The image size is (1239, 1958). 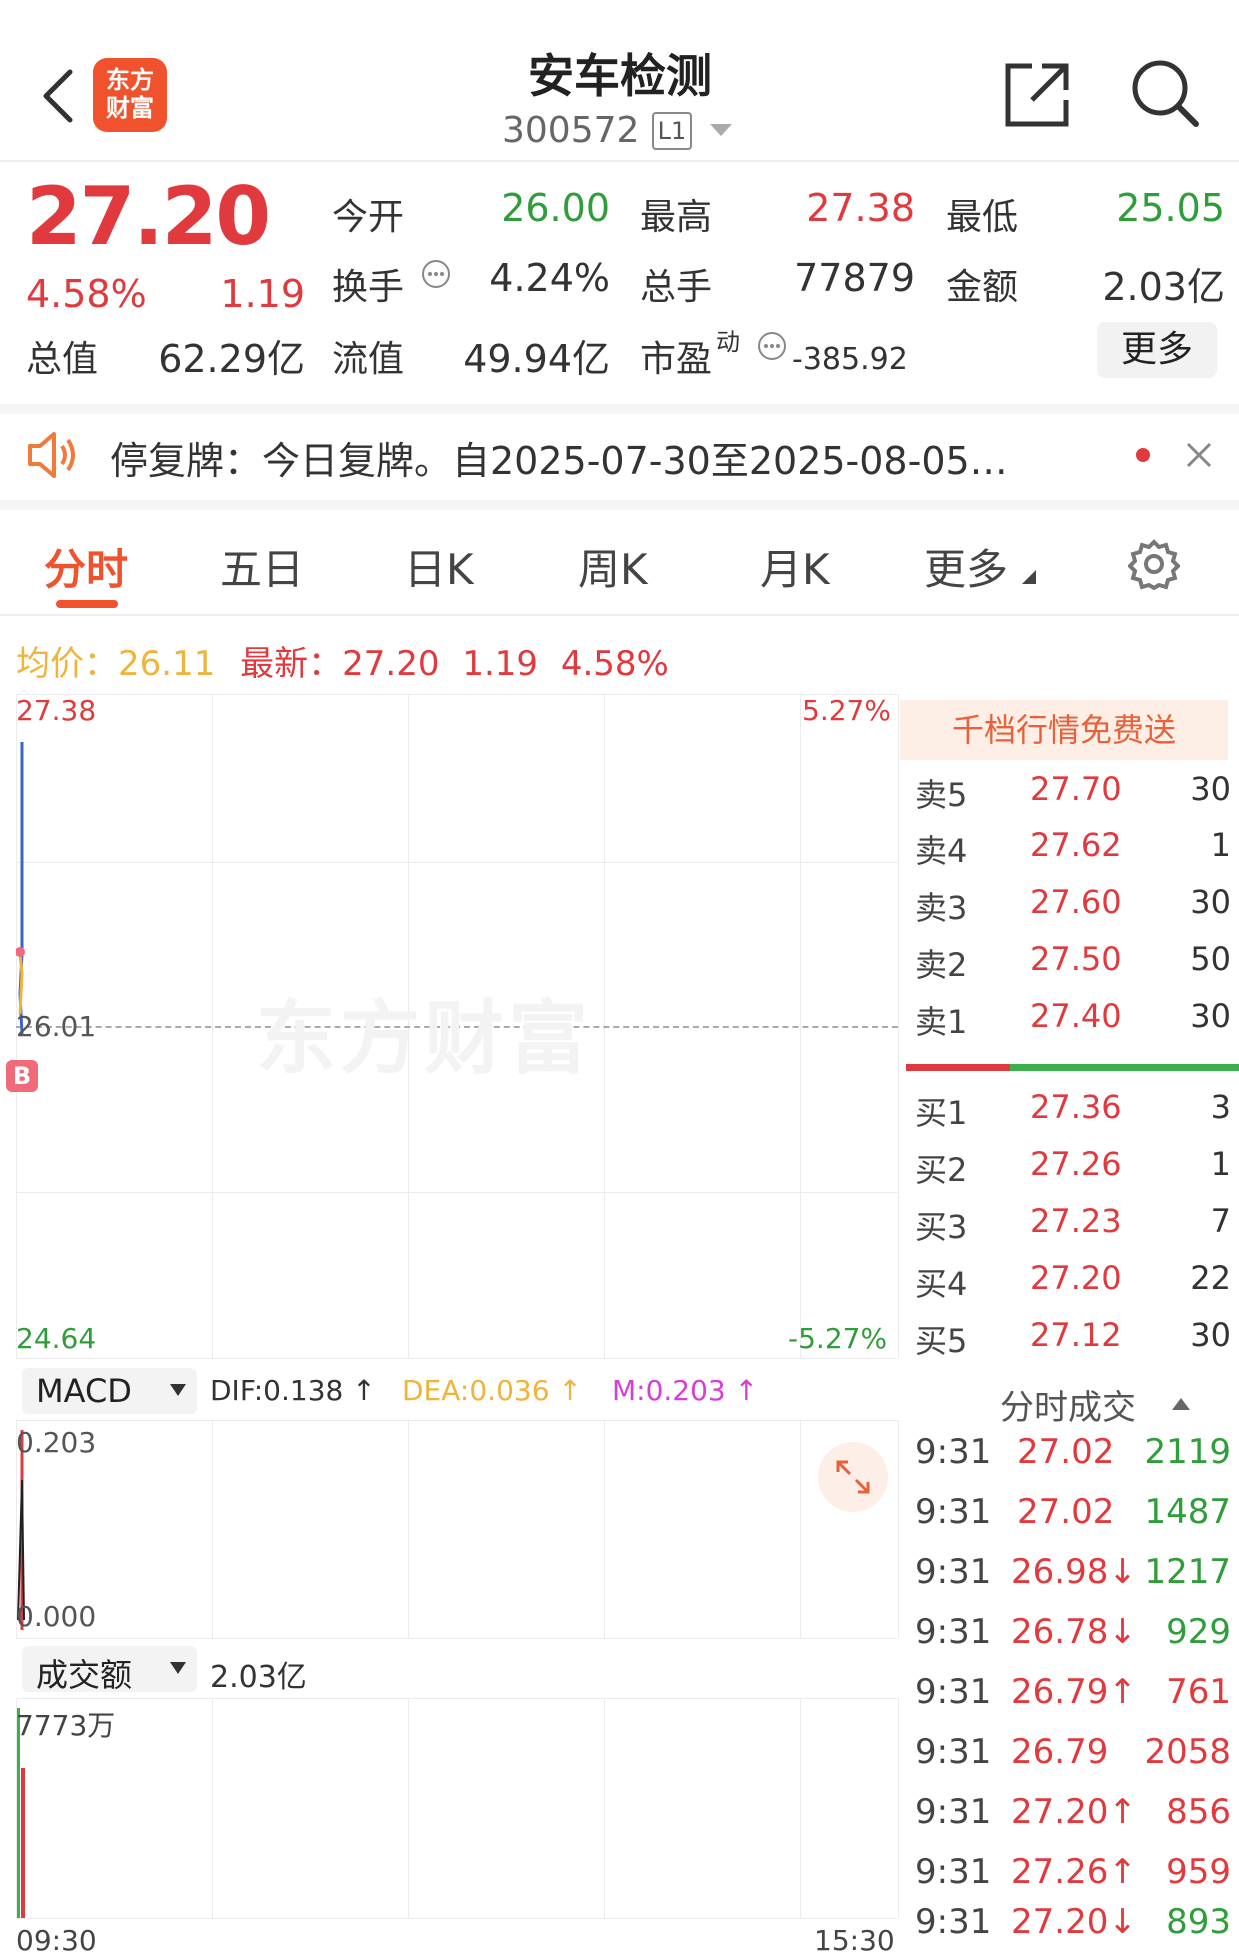 I want to click on stock-code: 300572, so click(x=571, y=130).